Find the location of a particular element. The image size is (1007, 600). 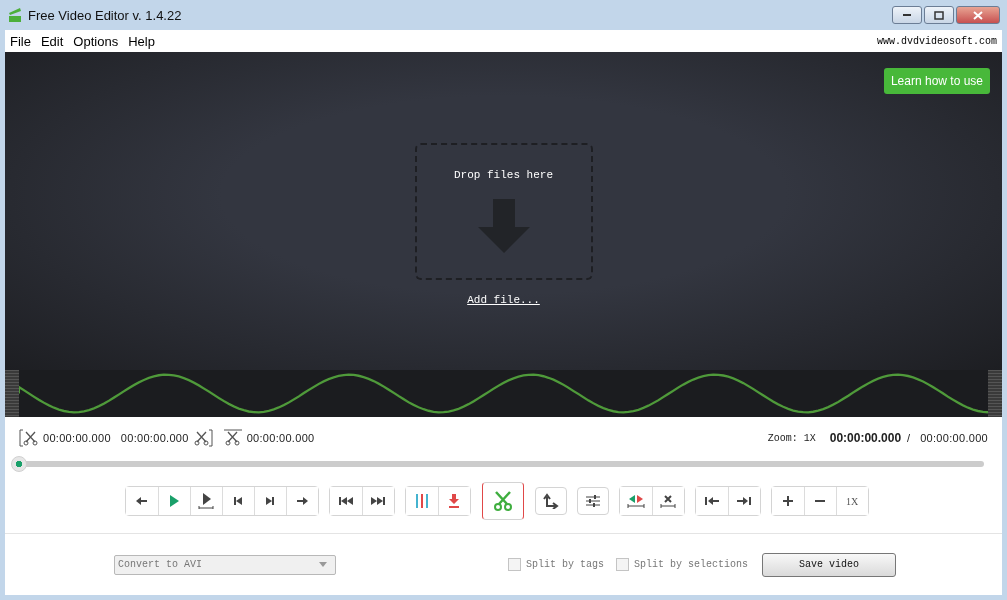

close-button is located at coordinates (978, 15).